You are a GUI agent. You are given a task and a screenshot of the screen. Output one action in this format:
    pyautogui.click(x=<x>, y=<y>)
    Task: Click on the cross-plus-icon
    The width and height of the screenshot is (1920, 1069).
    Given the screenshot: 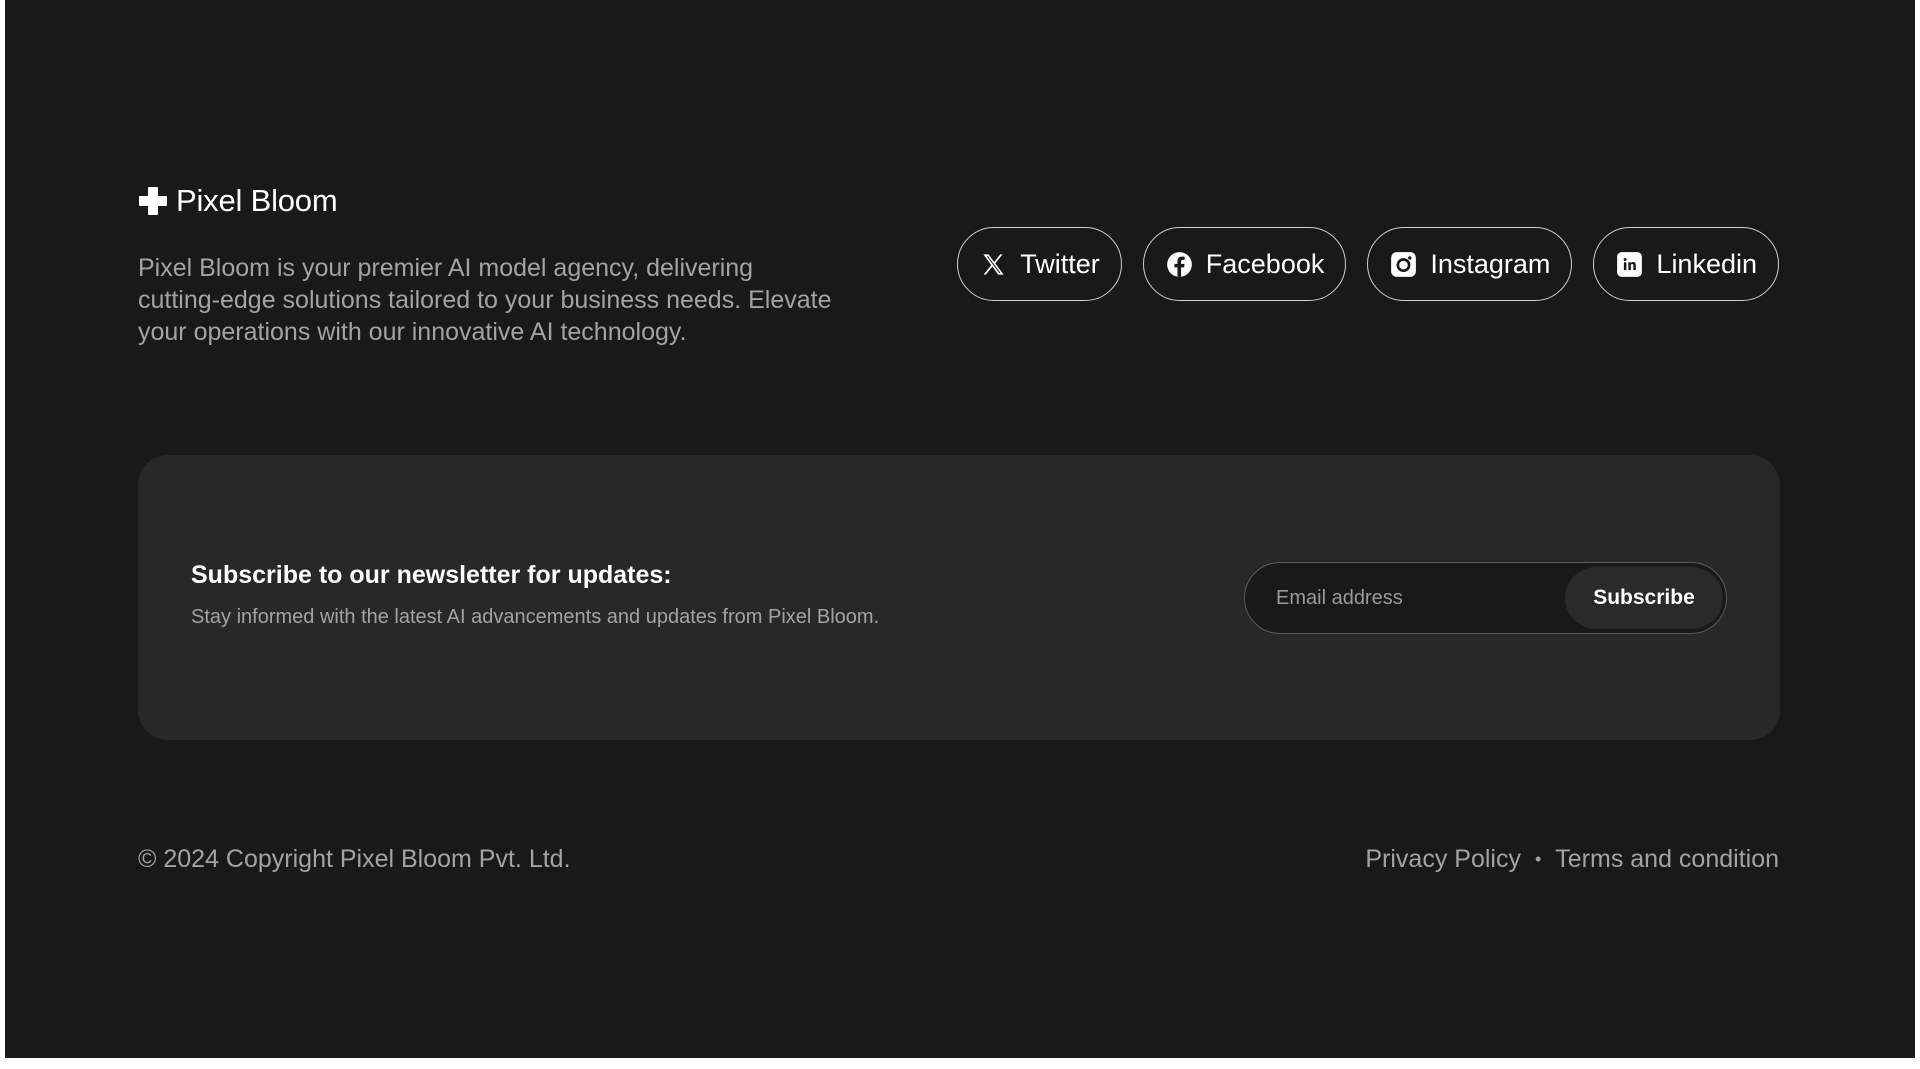 What is the action you would take?
    pyautogui.click(x=153, y=201)
    